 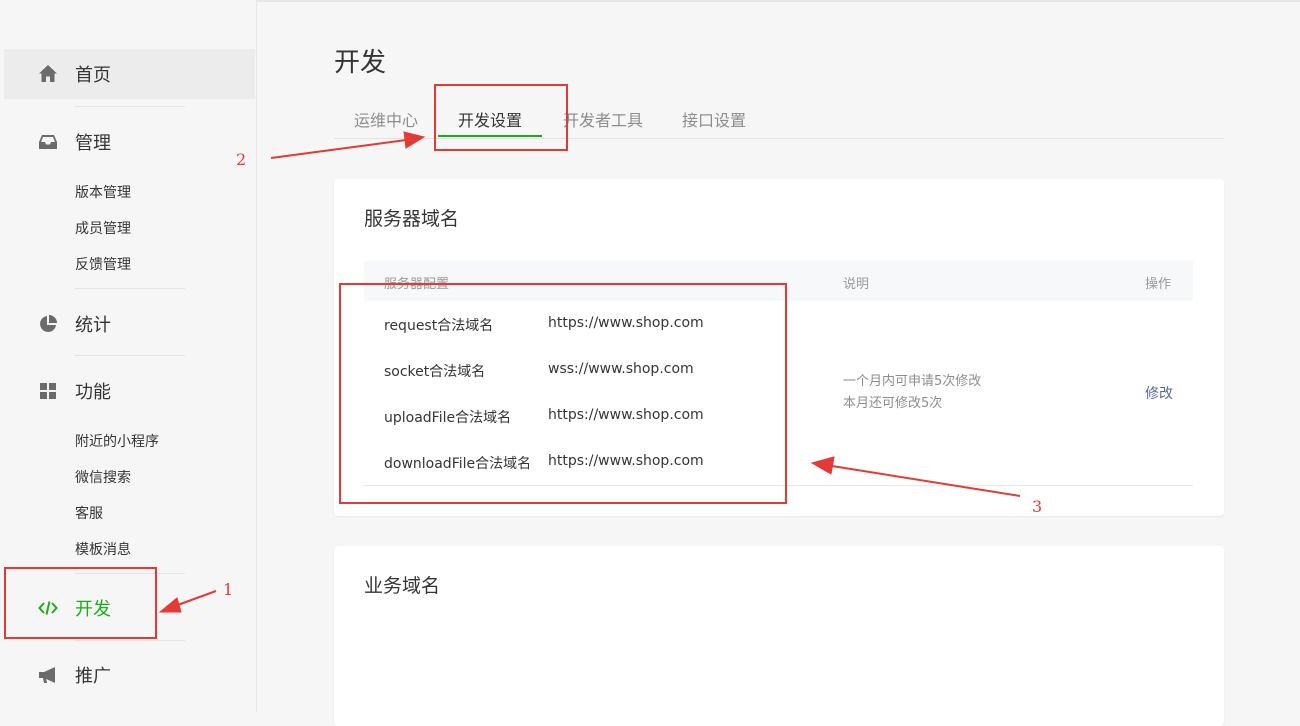 I want to click on sidebar-item-label: 管理, so click(x=93, y=143).